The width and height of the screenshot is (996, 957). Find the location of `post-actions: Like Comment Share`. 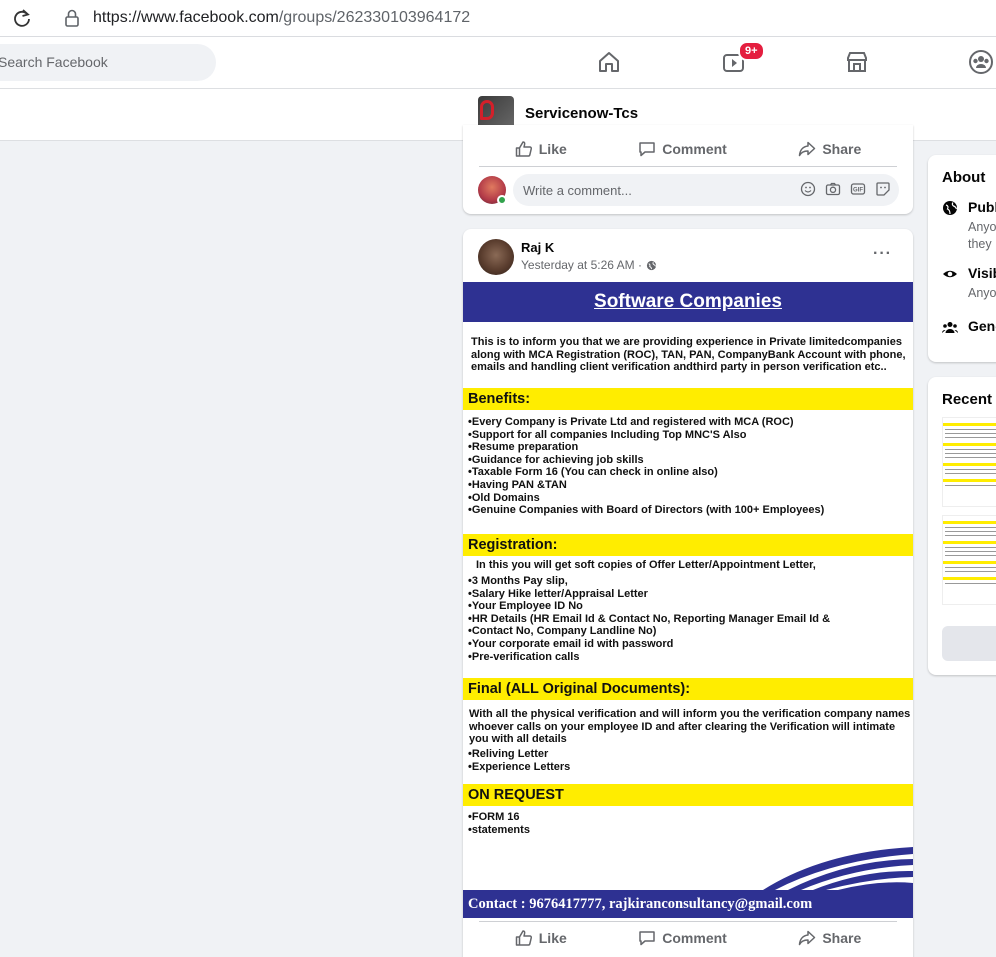

post-actions: Like Comment Share is located at coordinates (688, 938).